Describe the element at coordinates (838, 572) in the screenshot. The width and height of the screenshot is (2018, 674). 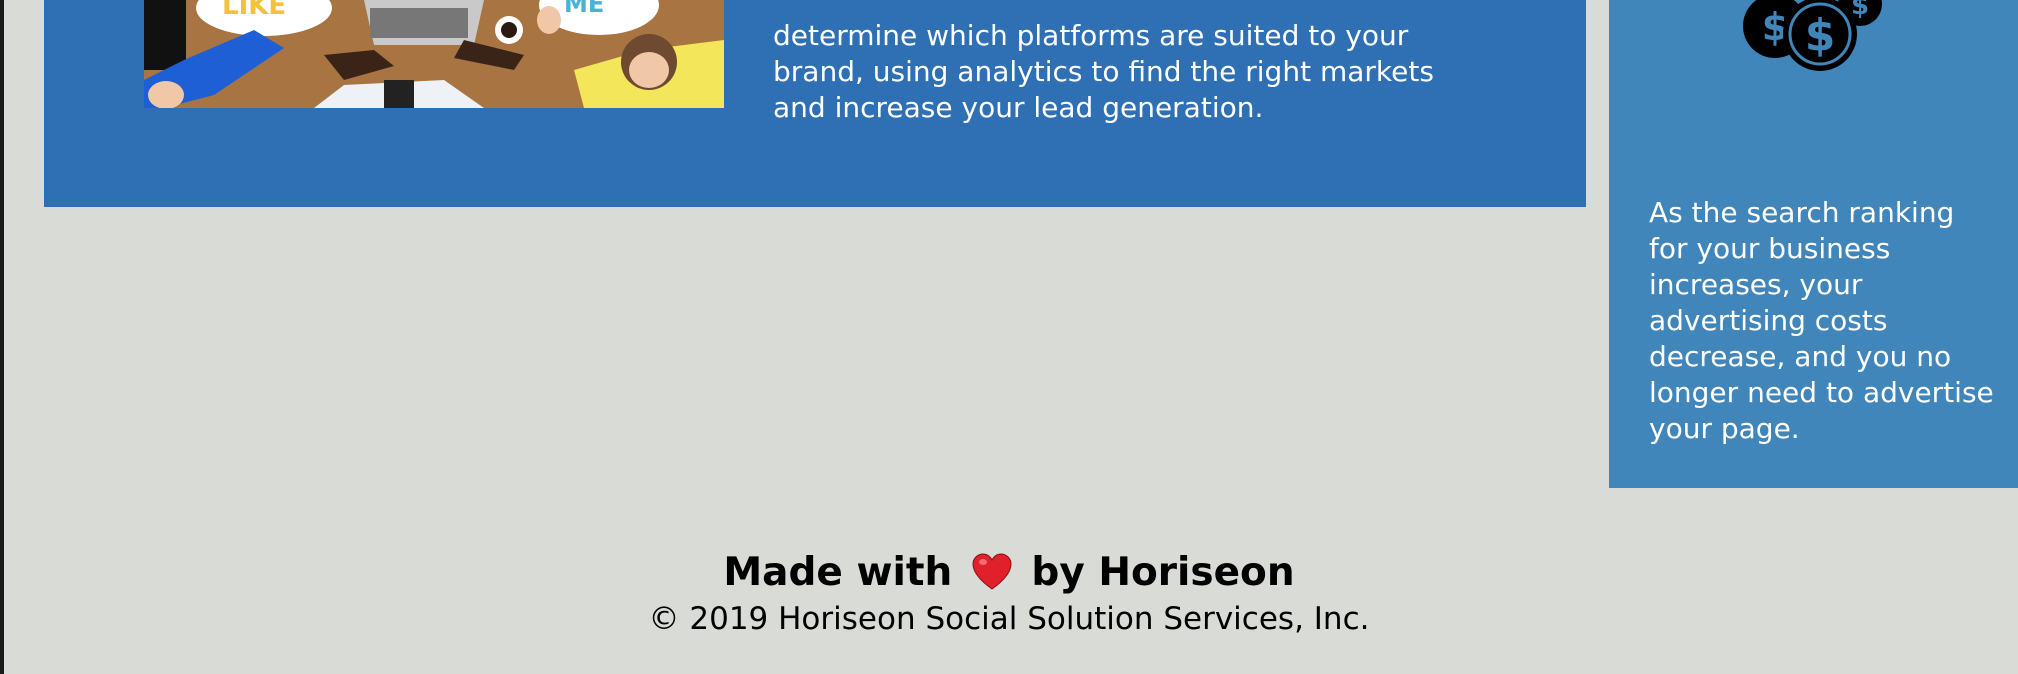
I see `made-with-label: Made with` at that location.